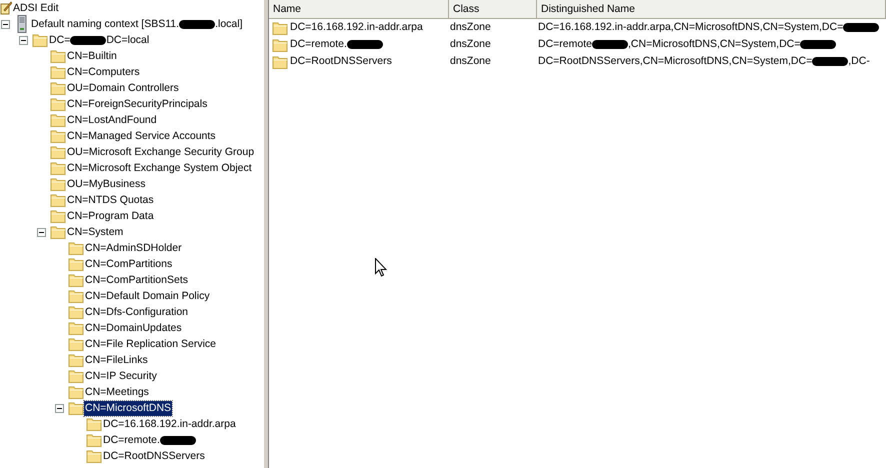 The height and width of the screenshot is (468, 886). I want to click on server-icon, so click(22, 24).